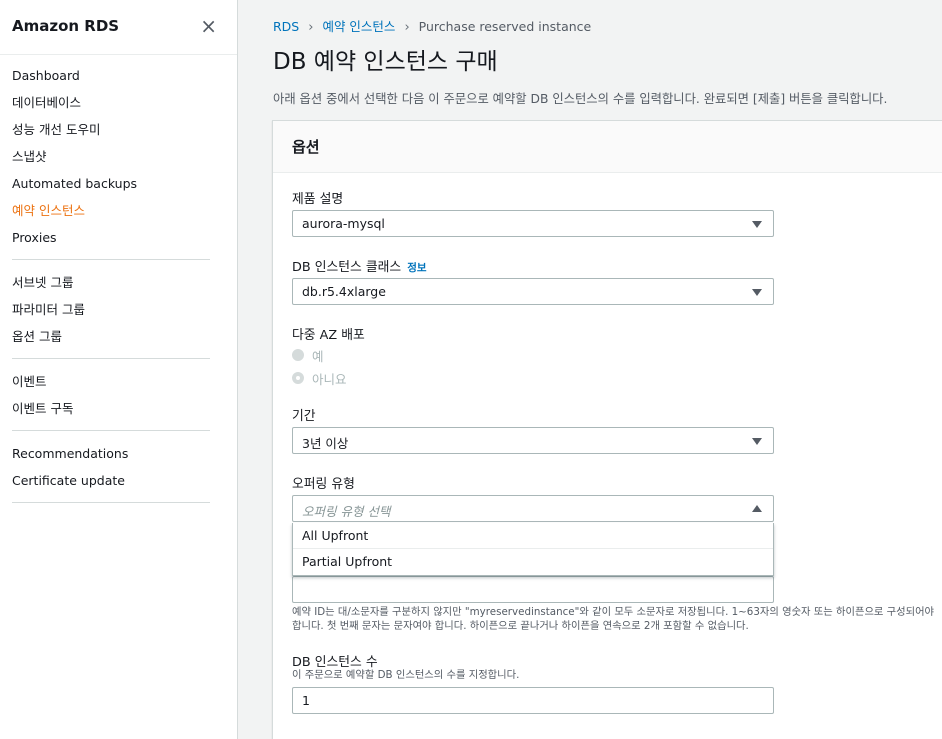 This screenshot has width=942, height=739. I want to click on sidebar-item-recommendations: Recommendations, so click(111, 457).